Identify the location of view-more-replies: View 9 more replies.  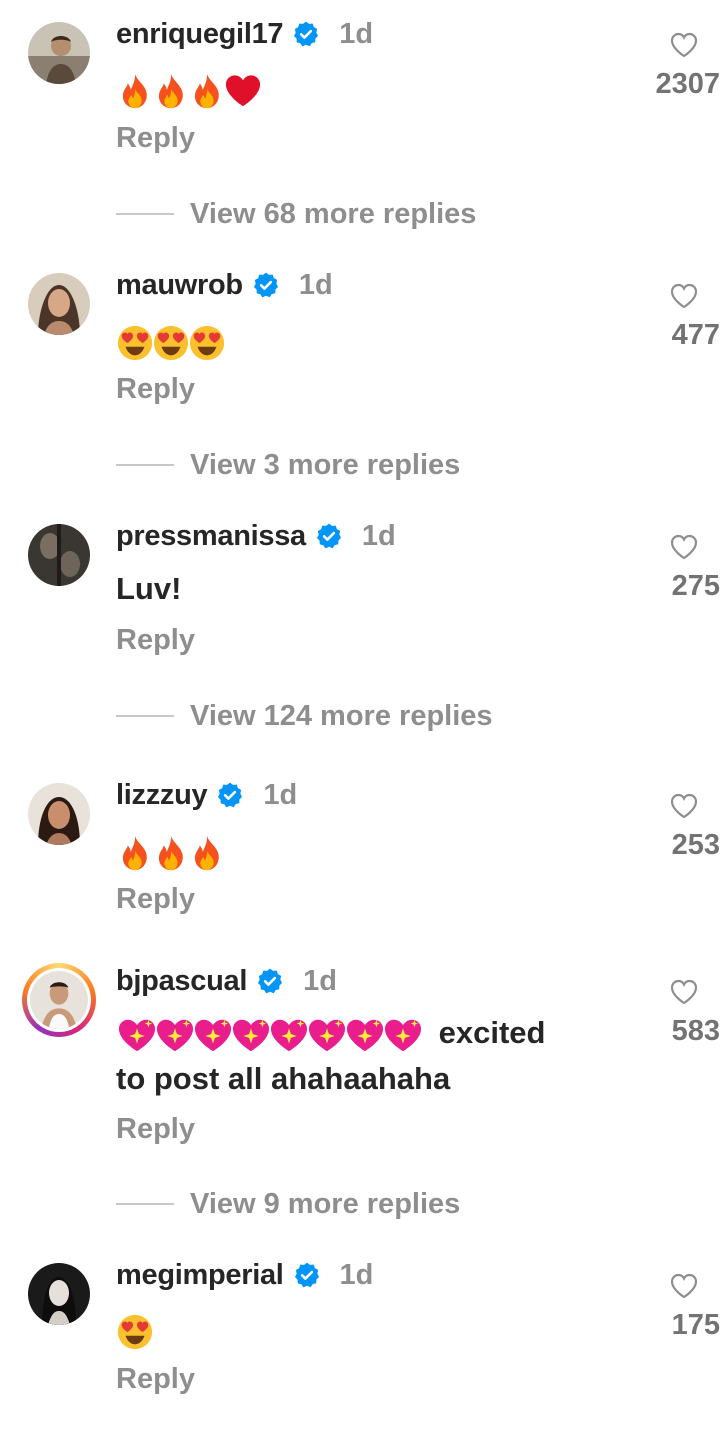
(288, 1204).